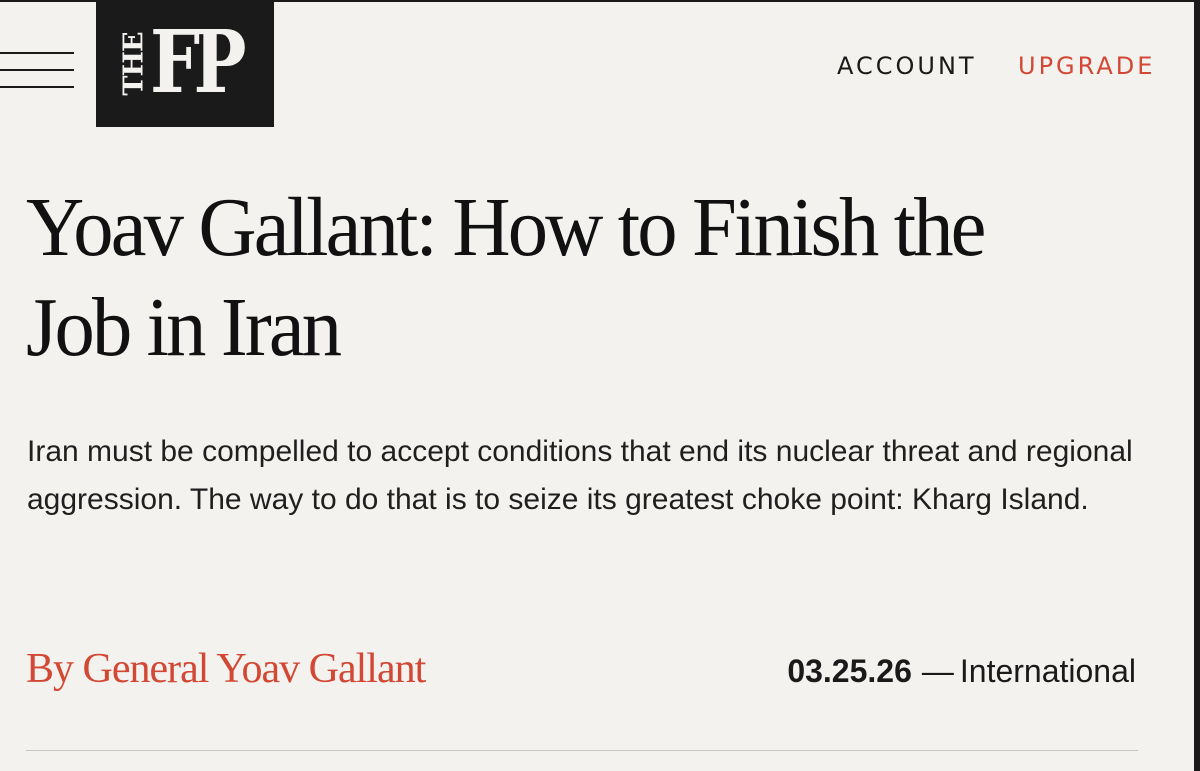 The width and height of the screenshot is (1200, 771). I want to click on publish-date: 03.25.26, so click(849, 671).